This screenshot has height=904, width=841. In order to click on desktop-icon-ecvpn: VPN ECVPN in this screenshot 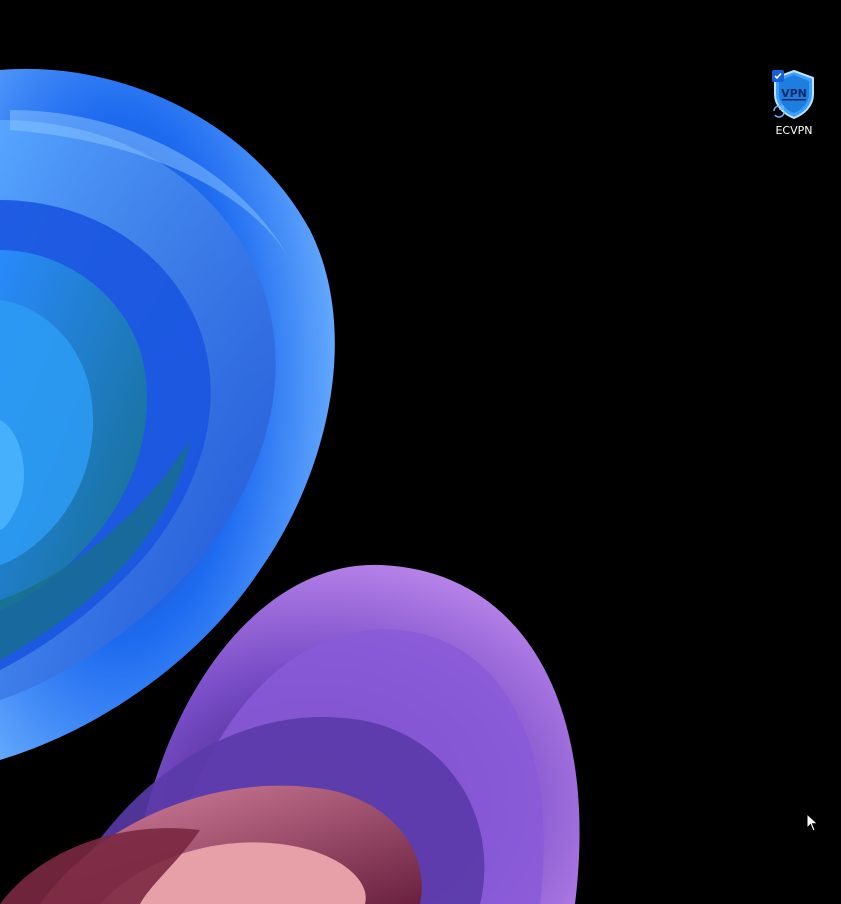, I will do `click(794, 106)`.